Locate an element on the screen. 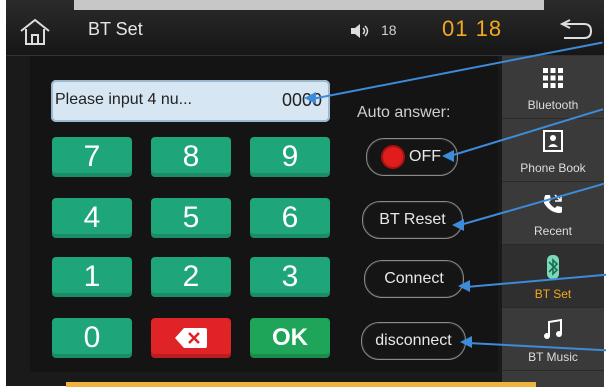 Image resolution: width=606 pixels, height=387 pixels. key-9: 9 is located at coordinates (290, 157).